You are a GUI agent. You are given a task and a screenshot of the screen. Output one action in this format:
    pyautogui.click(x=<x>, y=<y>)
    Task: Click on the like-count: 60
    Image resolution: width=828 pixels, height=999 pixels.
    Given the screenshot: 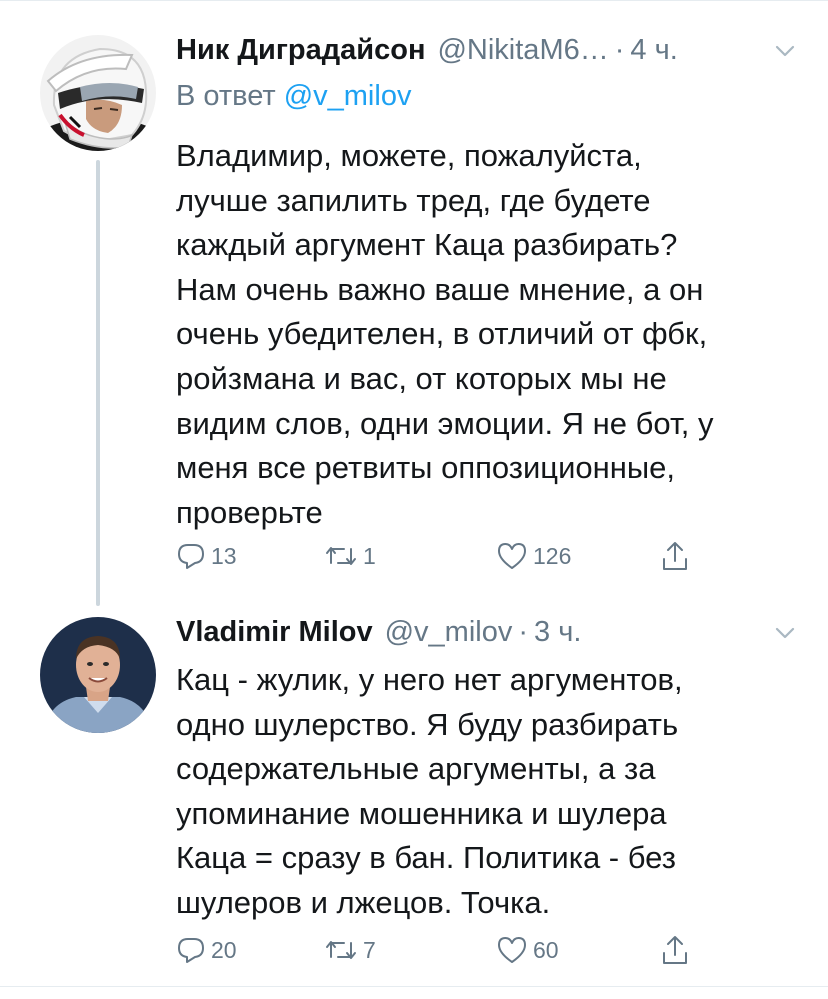 What is the action you would take?
    pyautogui.click(x=546, y=949)
    